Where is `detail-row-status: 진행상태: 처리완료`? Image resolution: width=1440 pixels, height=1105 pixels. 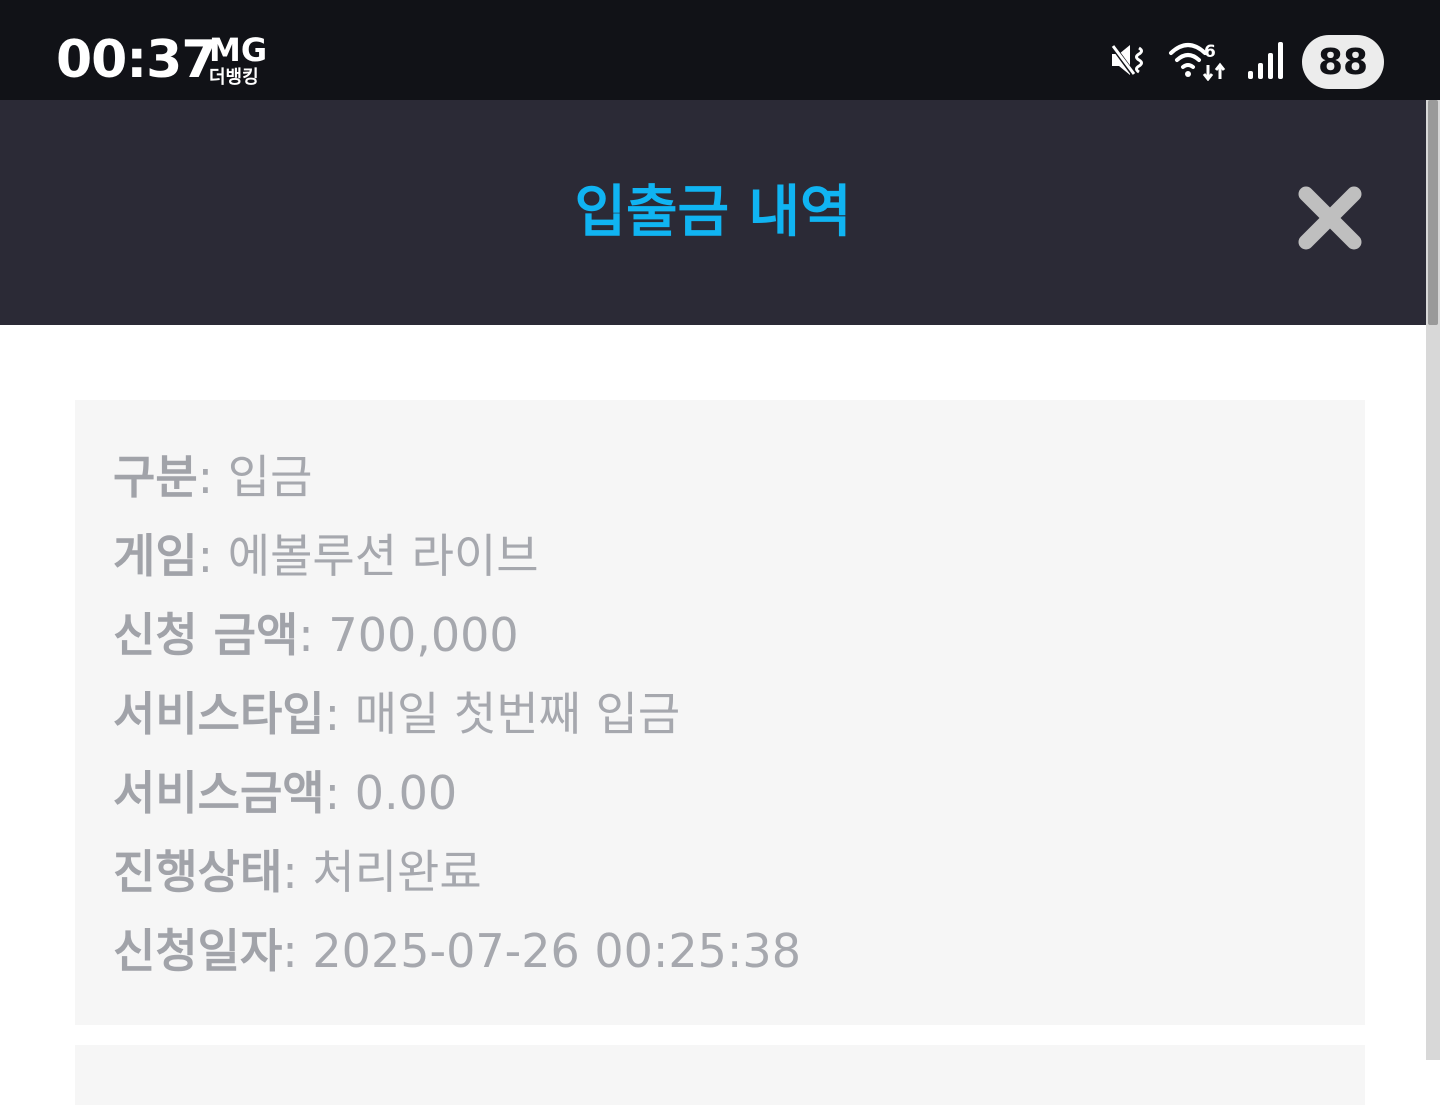
detail-row-status: 진행상태: 처리완료 is located at coordinates (297, 872).